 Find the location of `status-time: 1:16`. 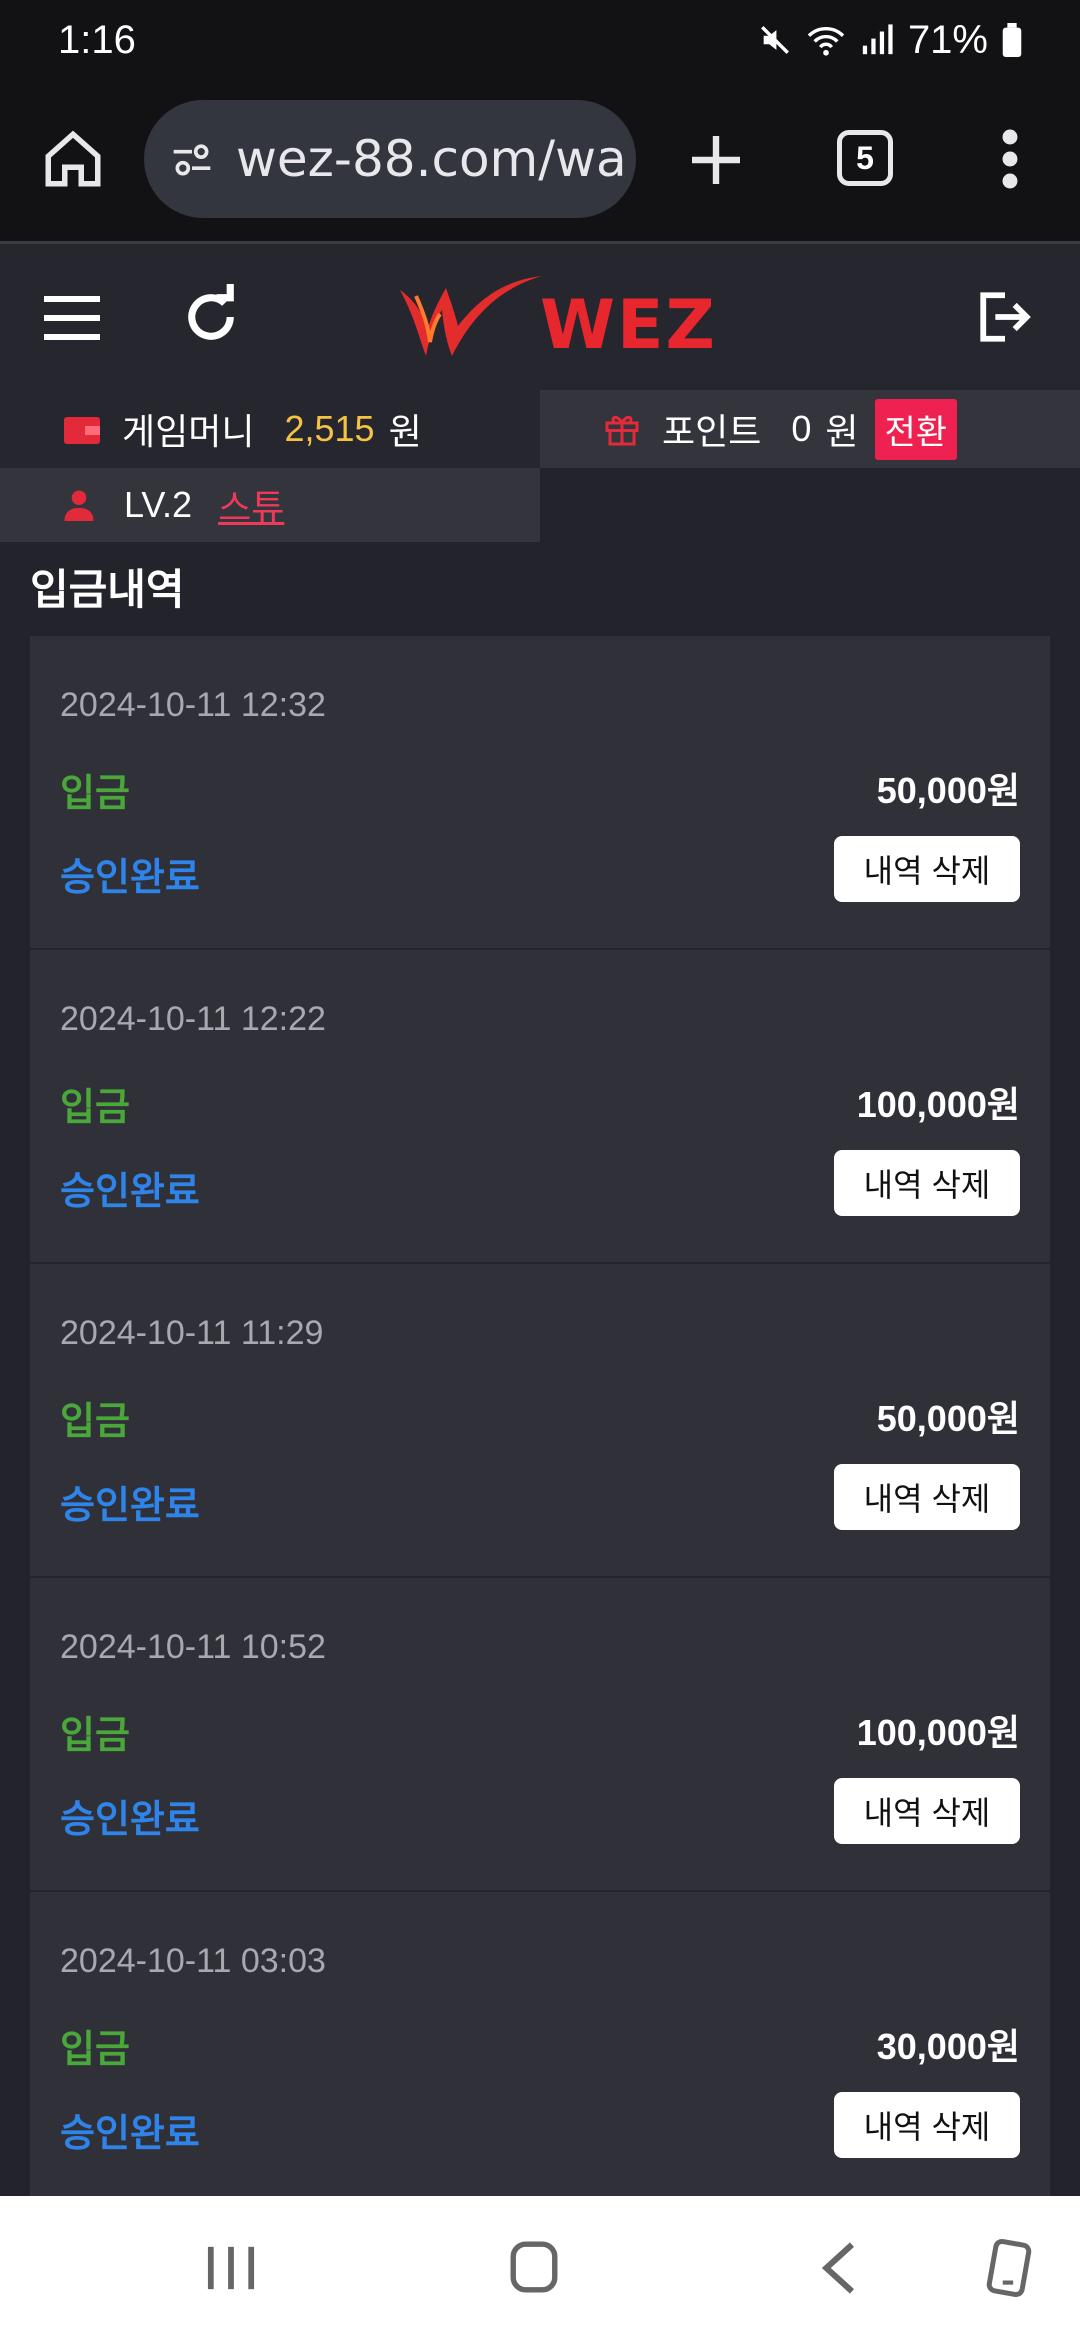

status-time: 1:16 is located at coordinates (97, 39).